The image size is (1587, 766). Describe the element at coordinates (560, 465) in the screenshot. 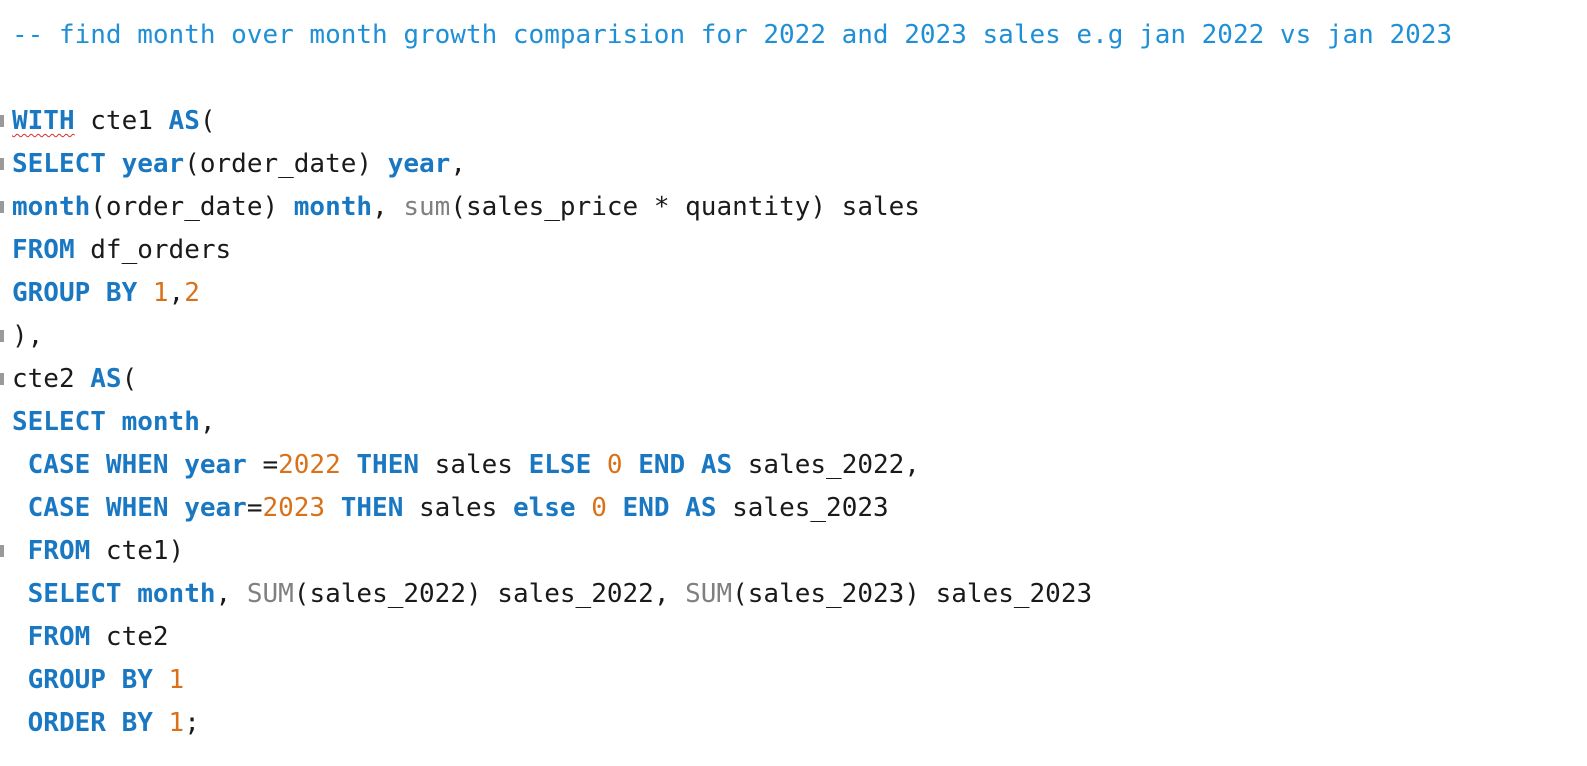

I see `code-token: ELSE` at that location.